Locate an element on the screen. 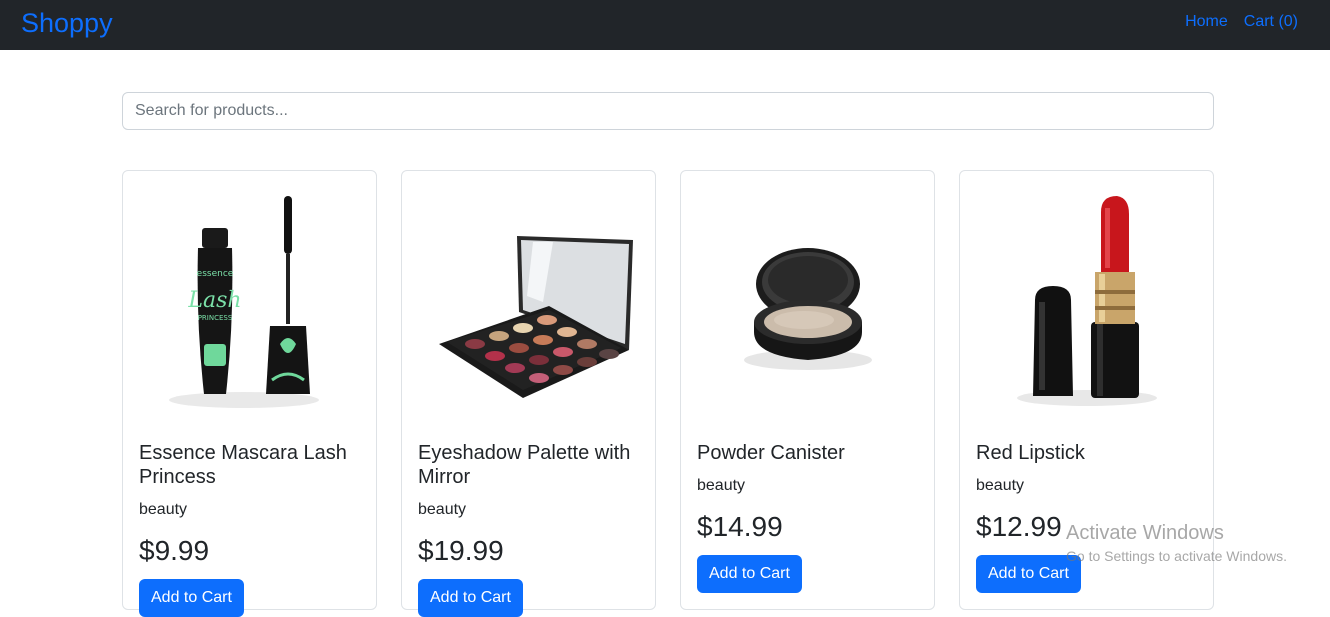 The image size is (1330, 617). product-title: Essence Mascara Lash Princess is located at coordinates (243, 465).